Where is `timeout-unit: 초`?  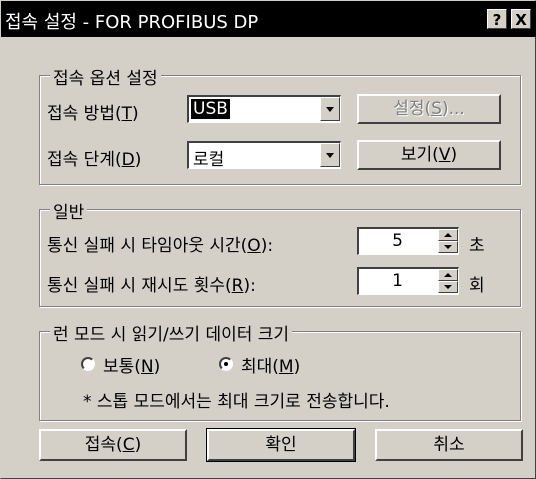
timeout-unit: 초 is located at coordinates (477, 246).